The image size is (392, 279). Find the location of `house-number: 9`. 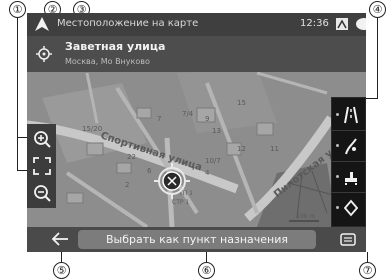

house-number: 9 is located at coordinates (207, 119).